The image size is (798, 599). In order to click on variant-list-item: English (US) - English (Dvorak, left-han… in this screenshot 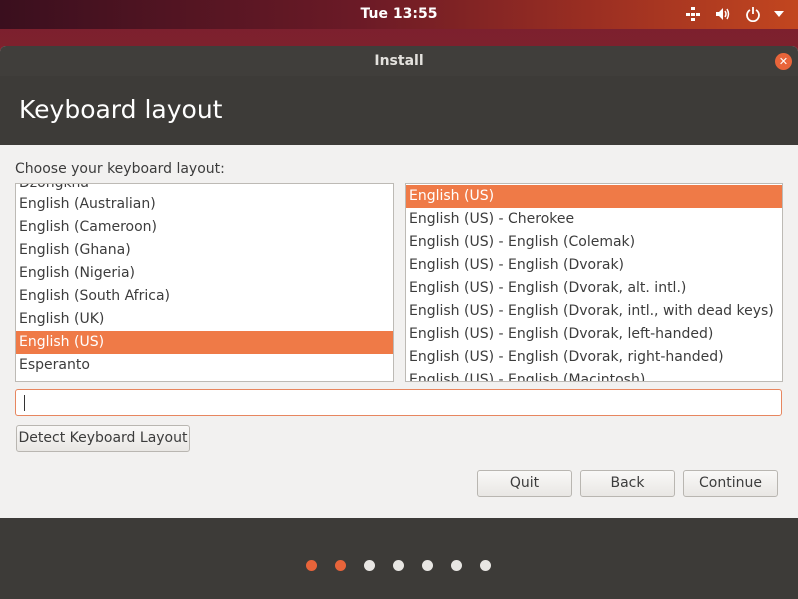, I will do `click(594, 334)`.